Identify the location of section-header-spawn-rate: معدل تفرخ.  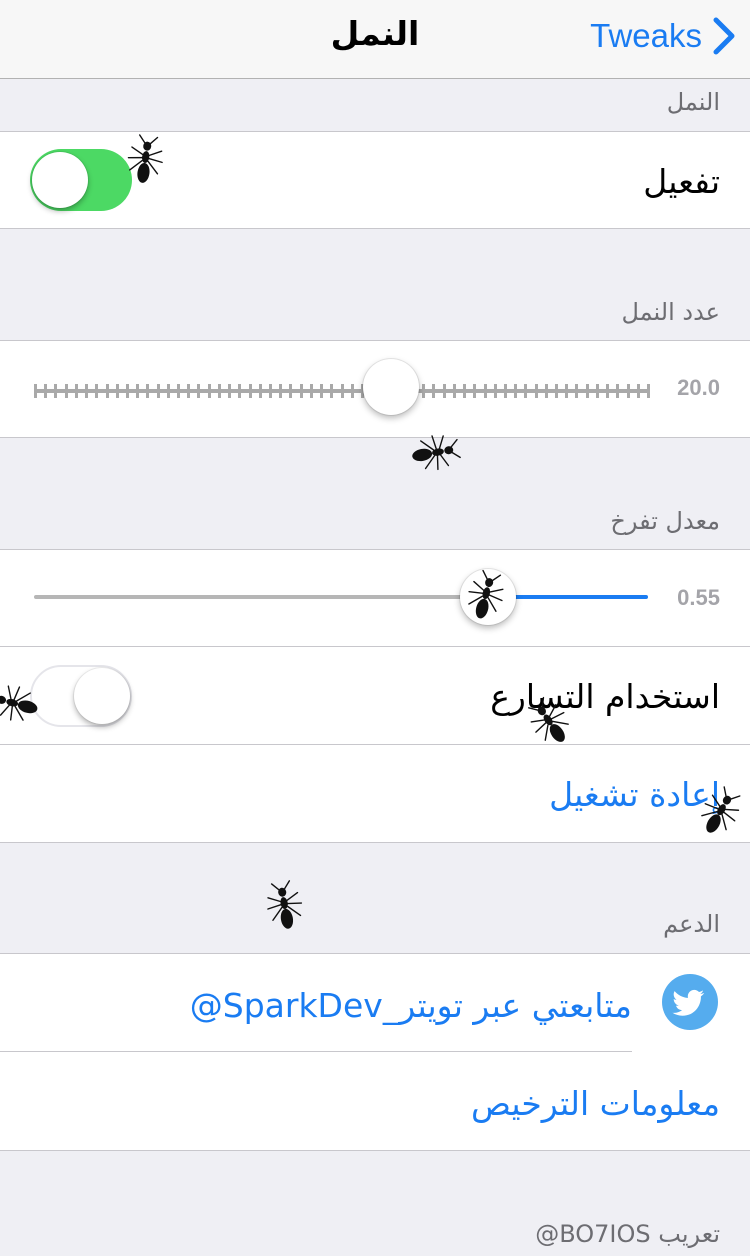
(665, 521).